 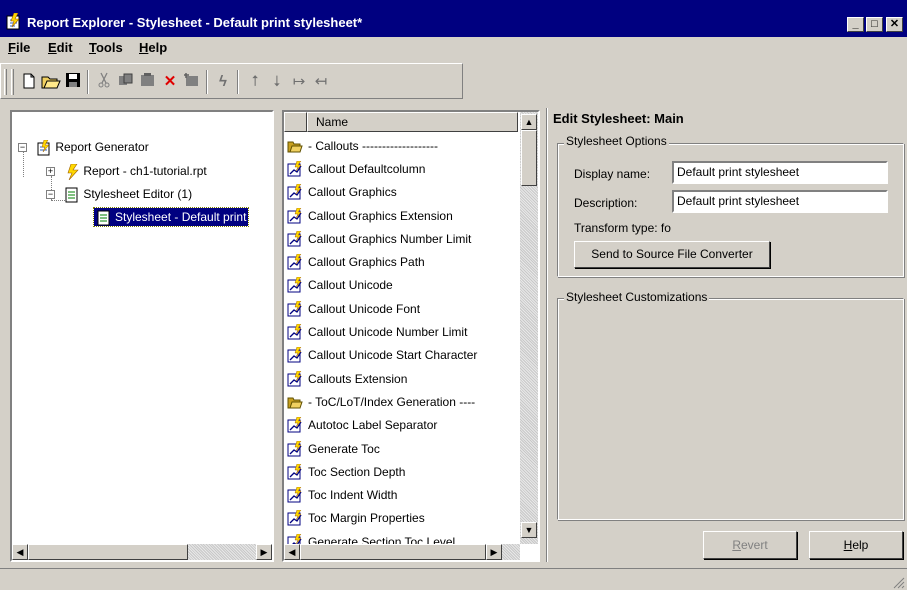 What do you see at coordinates (637, 297) in the screenshot?
I see `stylesheet-customizations-label: Stylesheet Customizations` at bounding box center [637, 297].